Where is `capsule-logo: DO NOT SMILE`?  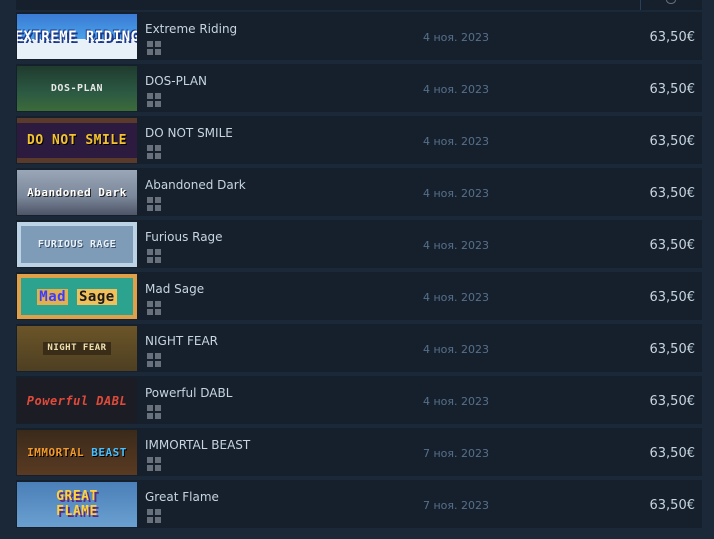 capsule-logo: DO NOT SMILE is located at coordinates (77, 140).